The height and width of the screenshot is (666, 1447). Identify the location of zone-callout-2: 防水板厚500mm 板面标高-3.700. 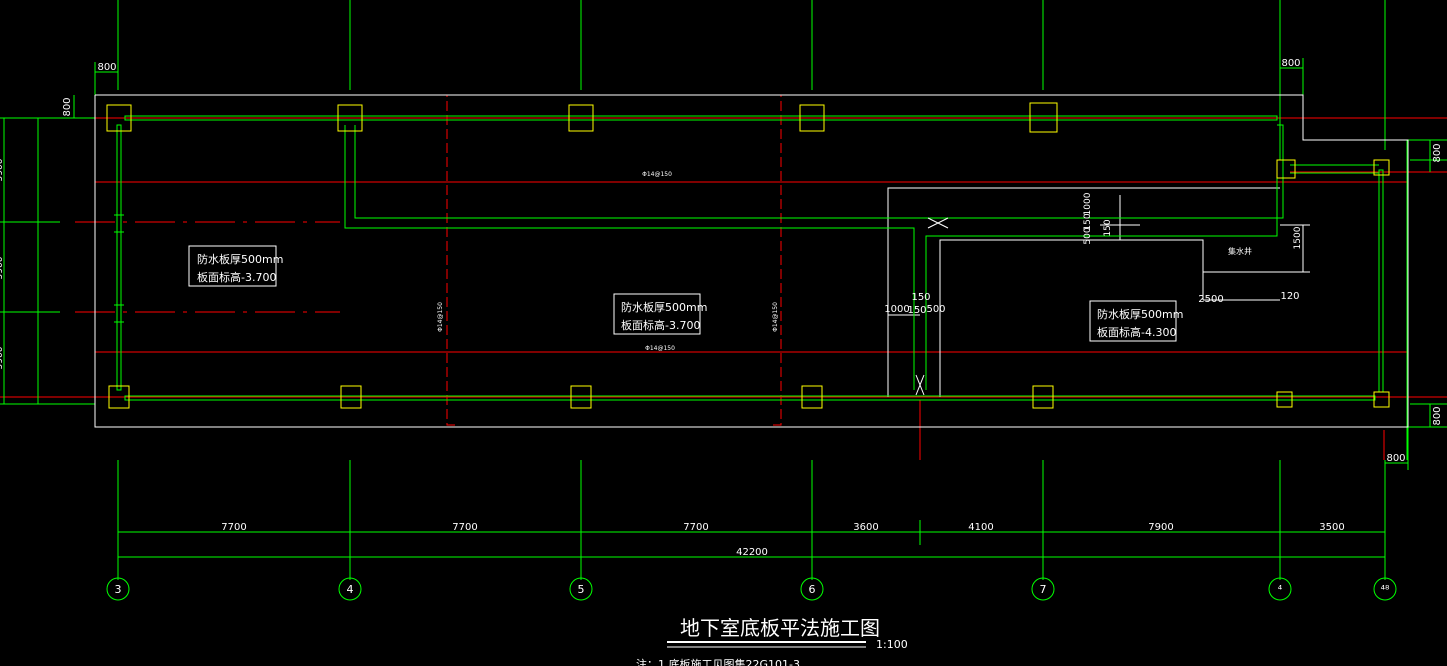
(660, 314).